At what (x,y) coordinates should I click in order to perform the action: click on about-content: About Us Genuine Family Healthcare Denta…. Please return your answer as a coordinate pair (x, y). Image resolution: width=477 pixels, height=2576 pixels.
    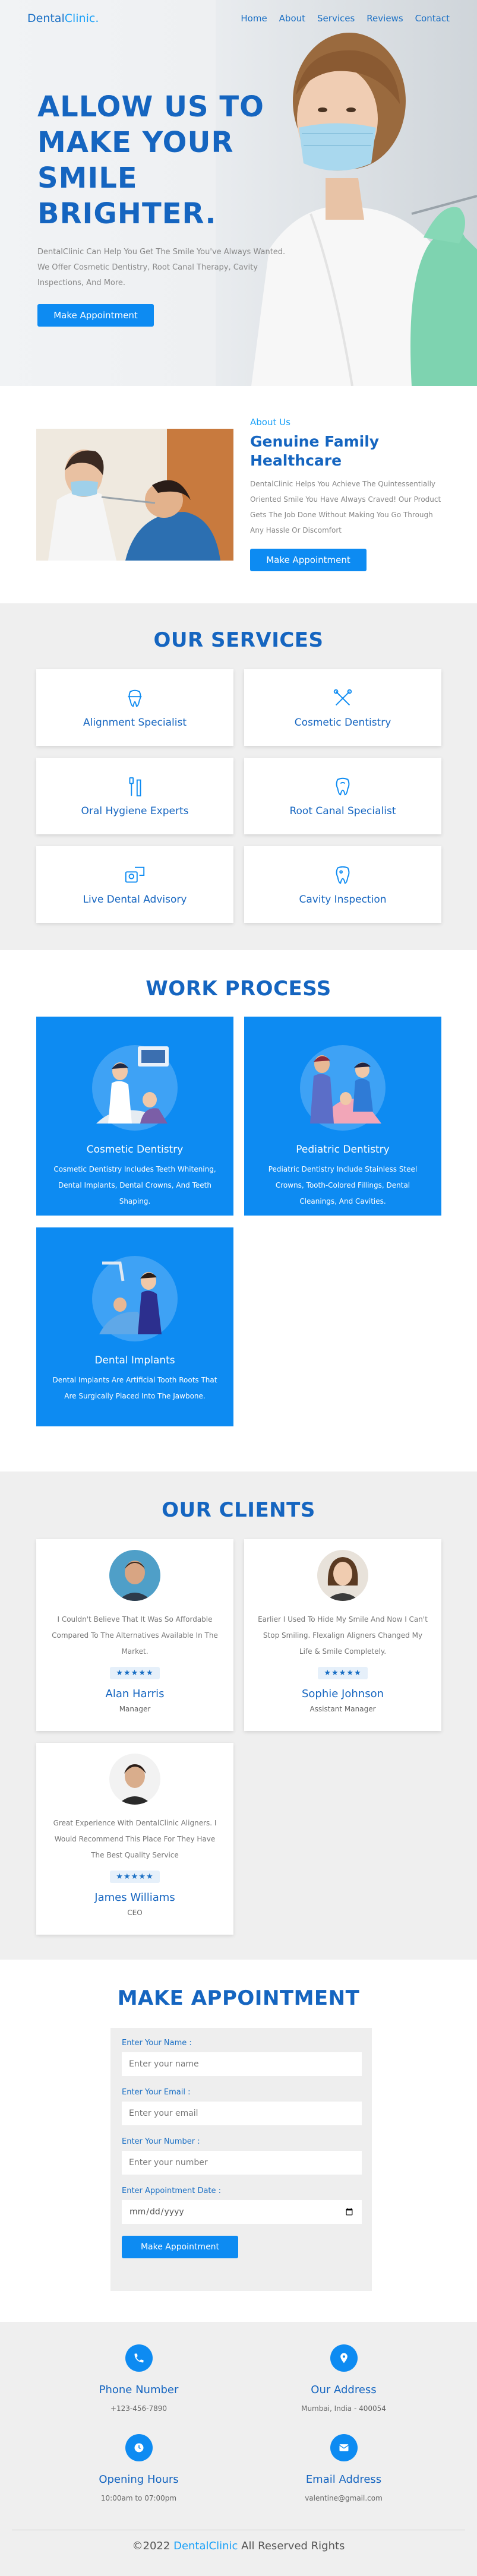
    Looking at the image, I should click on (348, 494).